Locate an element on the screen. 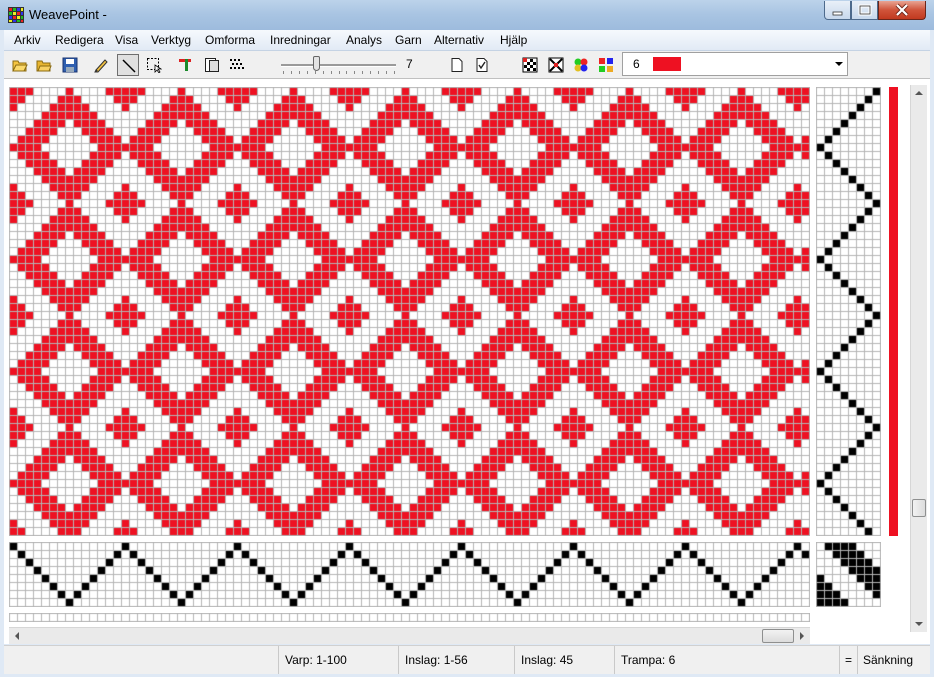  open-button is located at coordinates (44, 65).